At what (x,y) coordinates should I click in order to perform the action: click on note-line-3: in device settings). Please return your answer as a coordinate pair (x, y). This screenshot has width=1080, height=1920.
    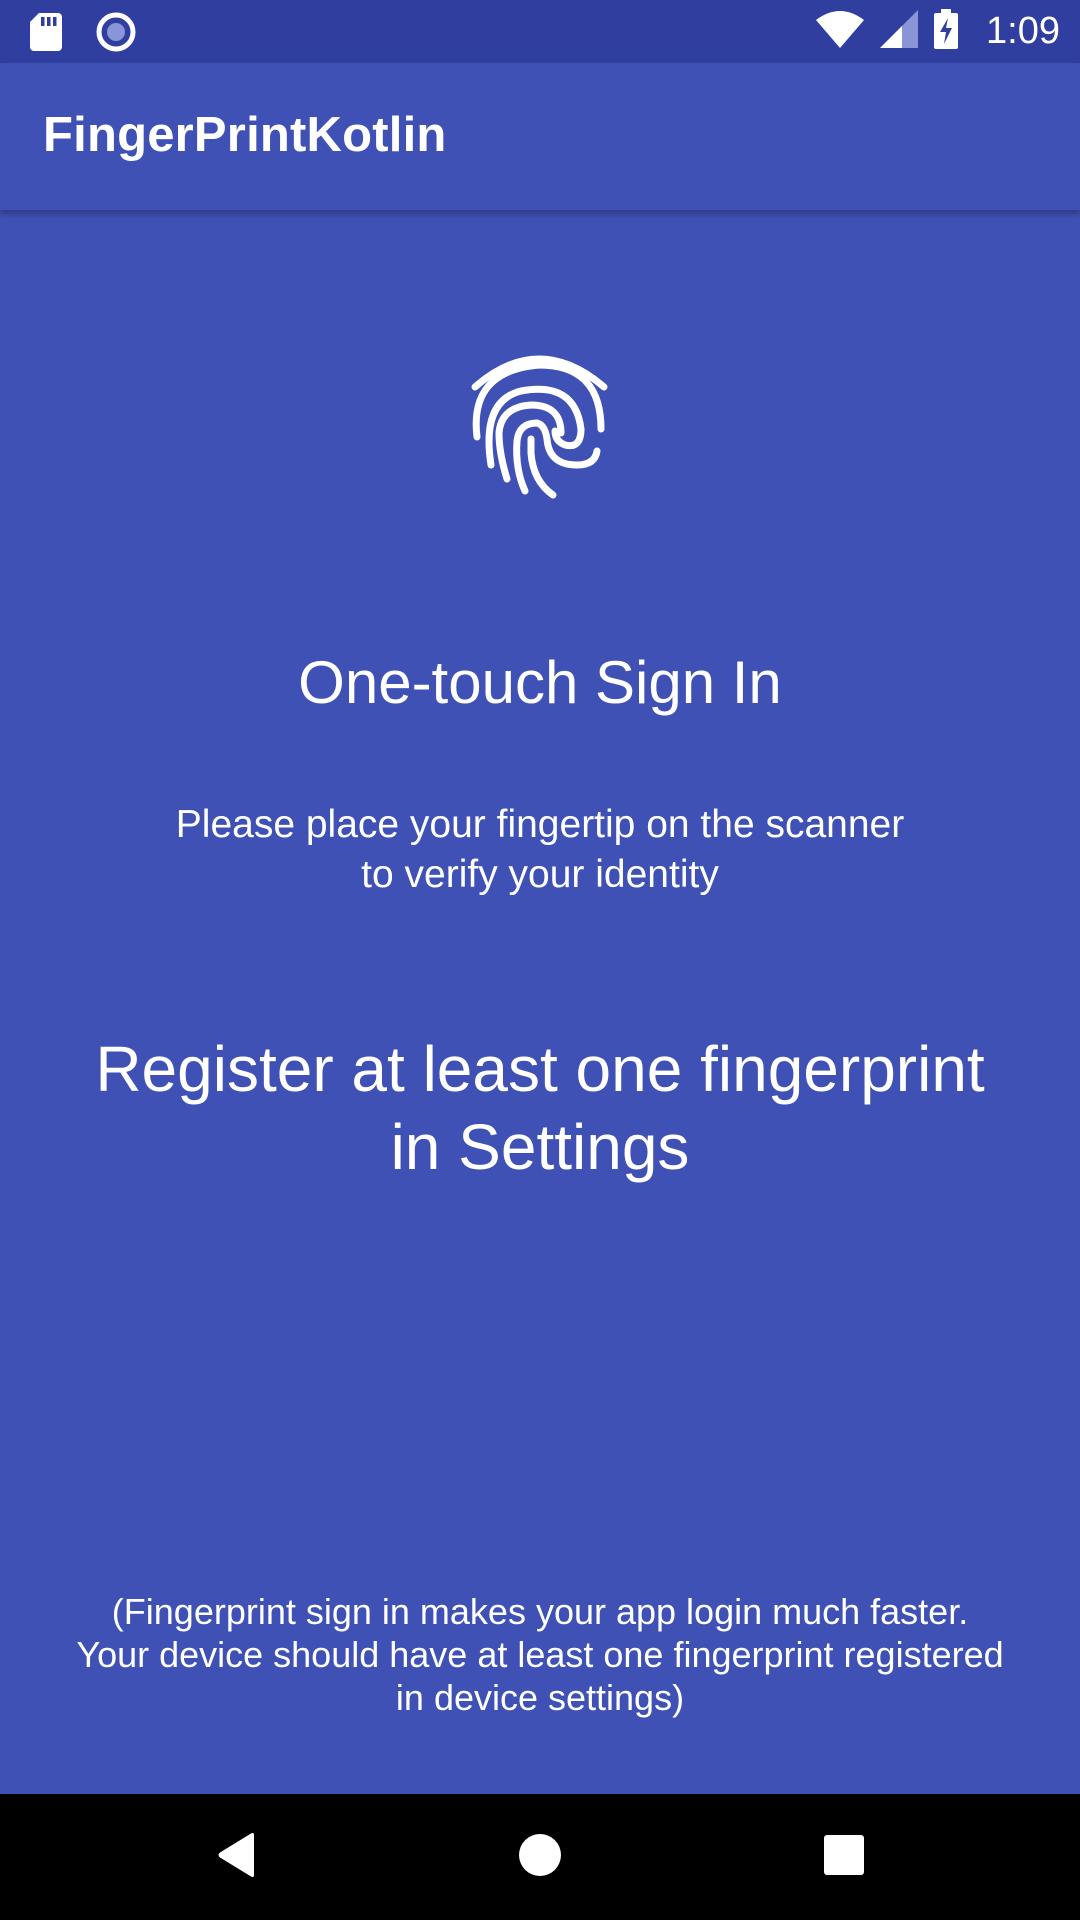
    Looking at the image, I should click on (540, 1697).